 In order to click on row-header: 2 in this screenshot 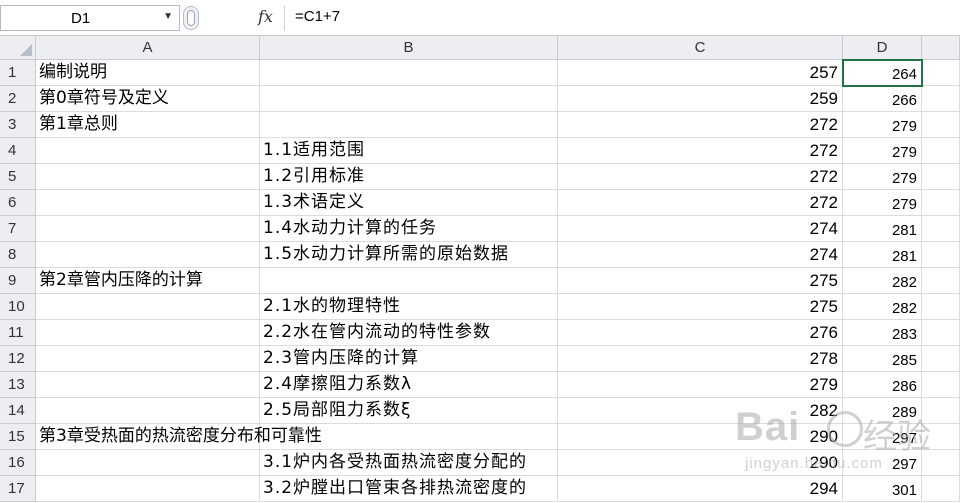, I will do `click(18, 99)`.